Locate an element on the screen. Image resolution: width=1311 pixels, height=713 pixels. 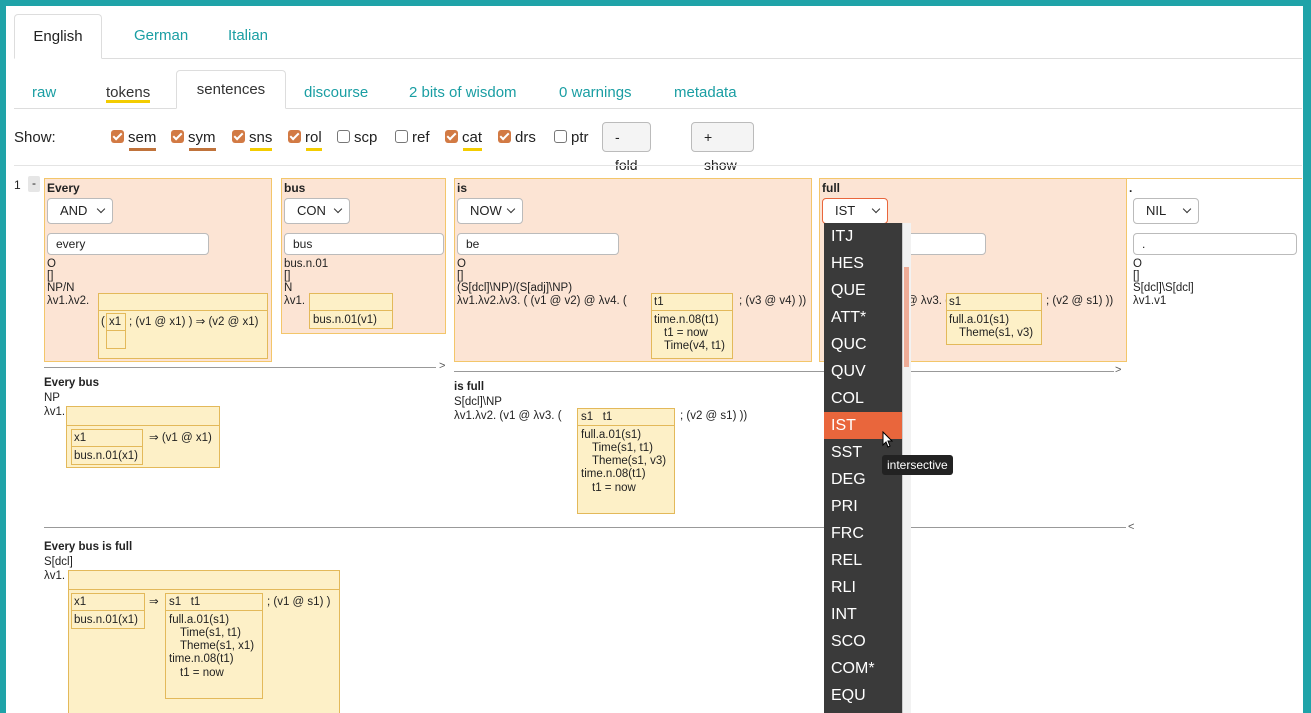
sem-tag-select: NIL is located at coordinates (1166, 211).